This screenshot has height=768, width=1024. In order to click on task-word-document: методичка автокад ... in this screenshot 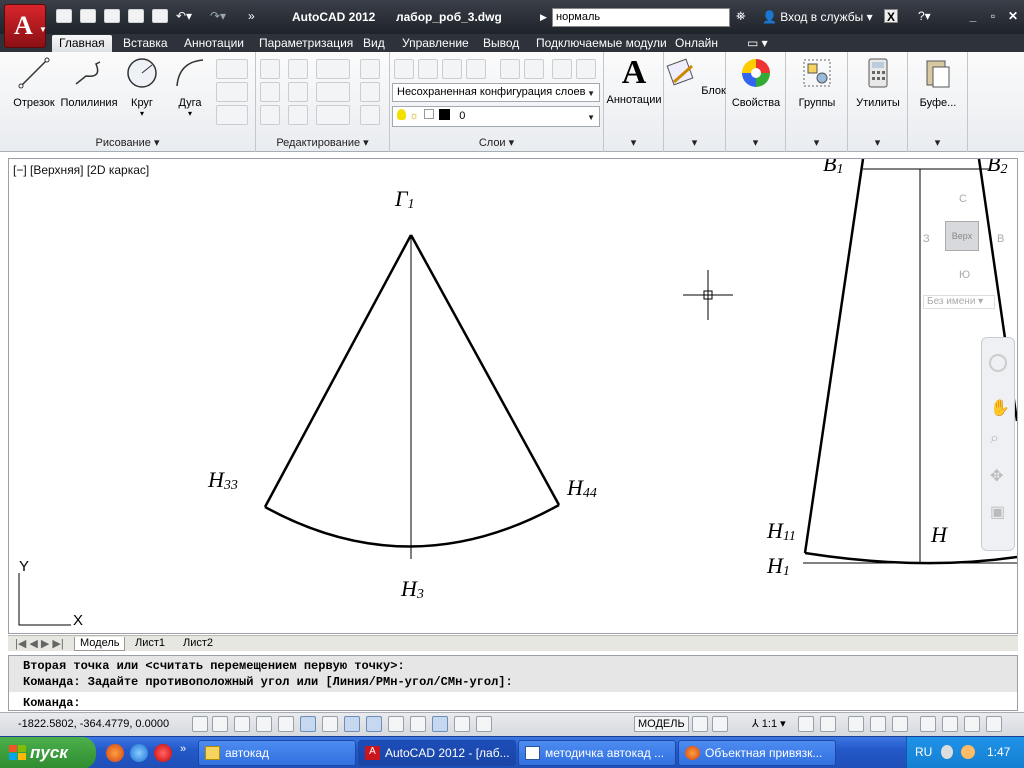, I will do `click(597, 753)`.